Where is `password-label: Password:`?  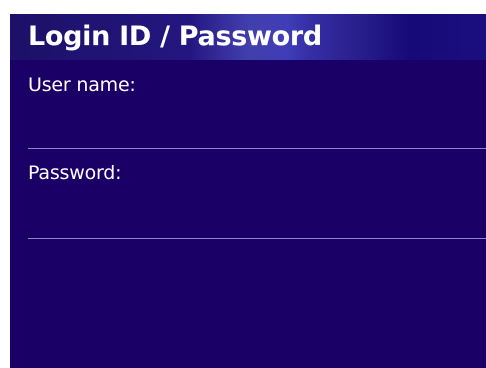 password-label: Password: is located at coordinates (75, 173).